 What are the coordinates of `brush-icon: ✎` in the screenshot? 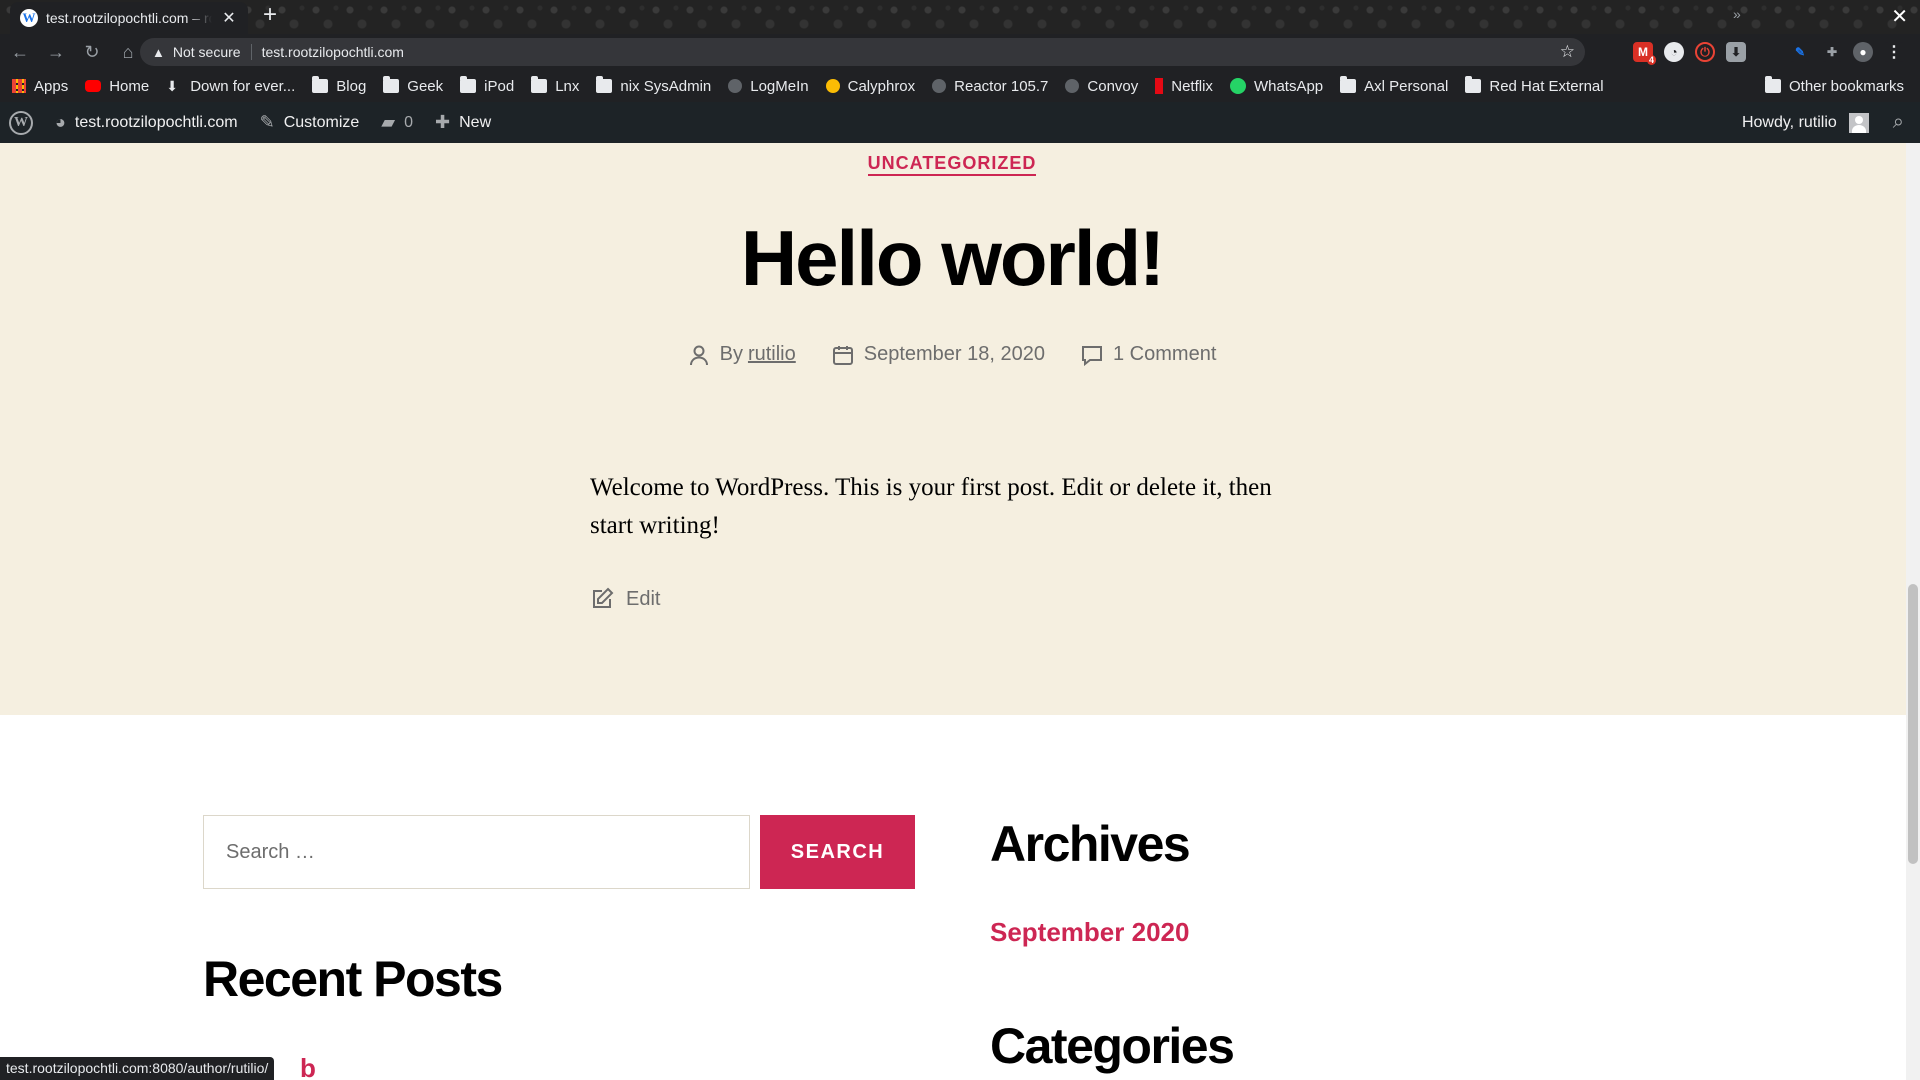 It's located at (267, 122).